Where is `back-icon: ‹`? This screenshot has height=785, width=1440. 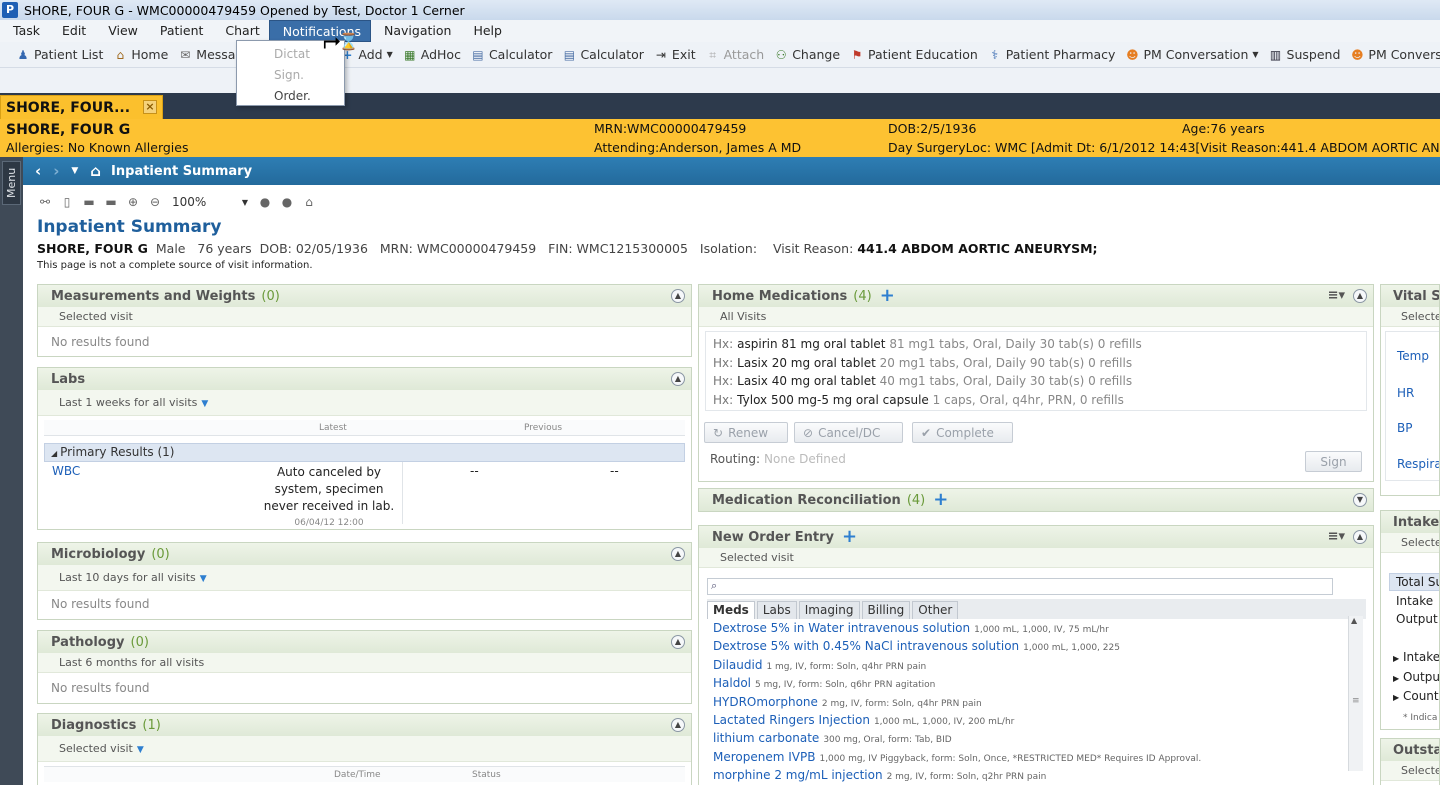 back-icon: ‹ is located at coordinates (38, 171).